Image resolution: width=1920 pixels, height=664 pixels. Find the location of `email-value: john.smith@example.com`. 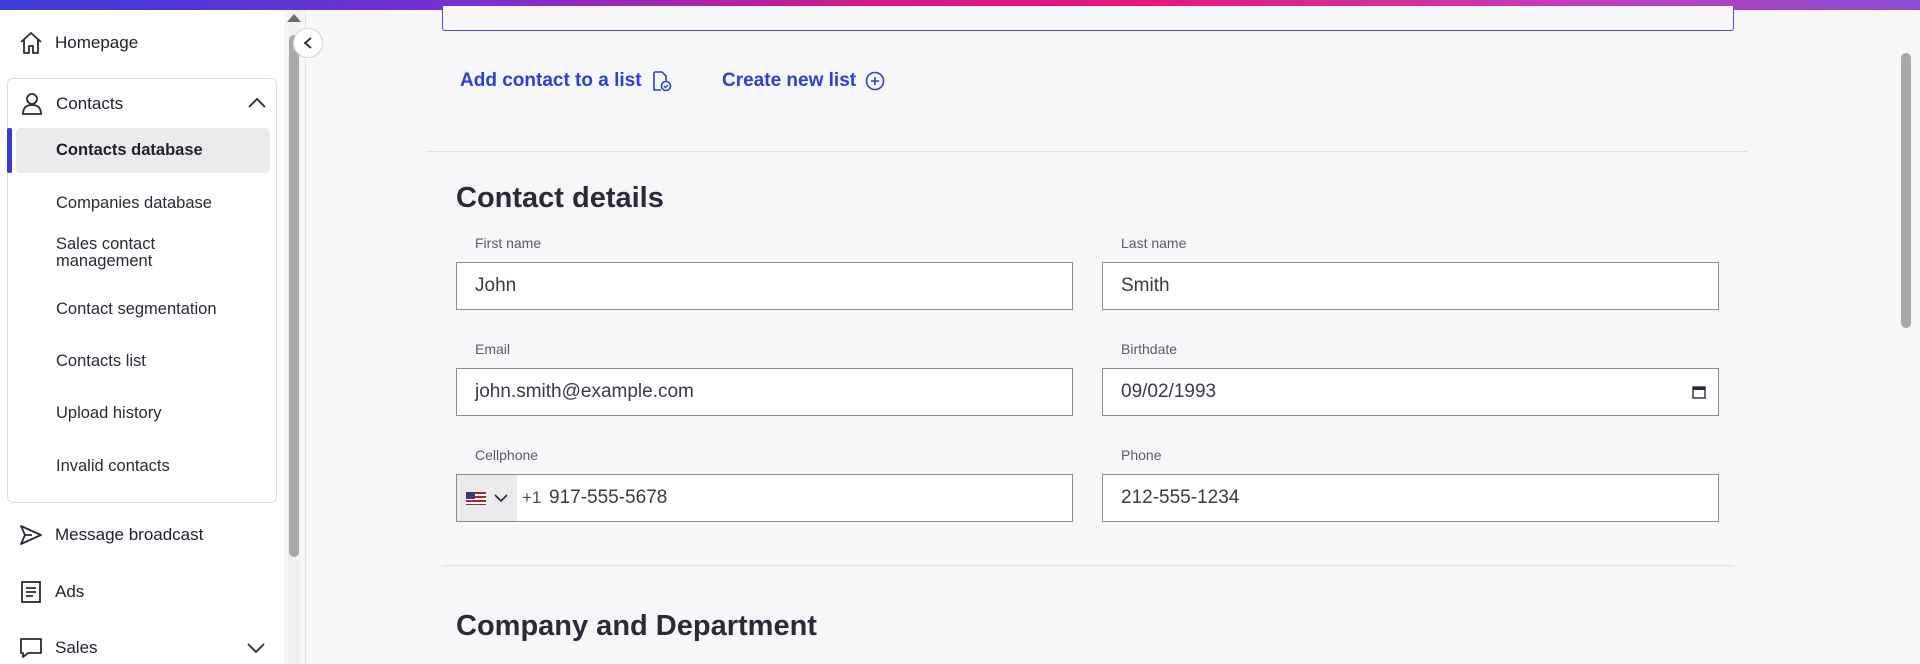

email-value: john.smith@example.com is located at coordinates (584, 391).